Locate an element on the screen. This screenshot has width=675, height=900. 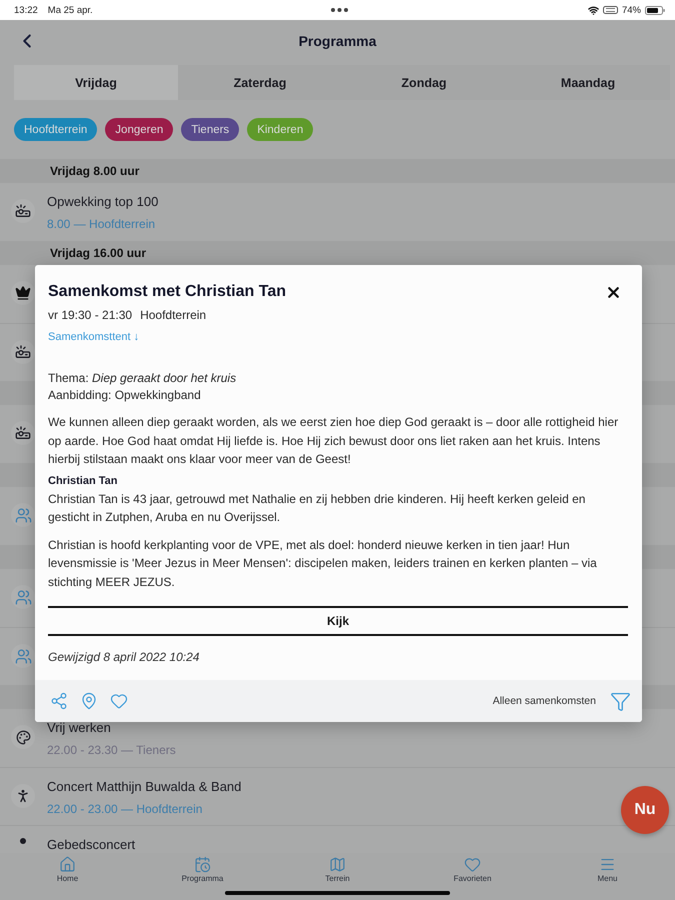
home-icon is located at coordinates (67, 864).